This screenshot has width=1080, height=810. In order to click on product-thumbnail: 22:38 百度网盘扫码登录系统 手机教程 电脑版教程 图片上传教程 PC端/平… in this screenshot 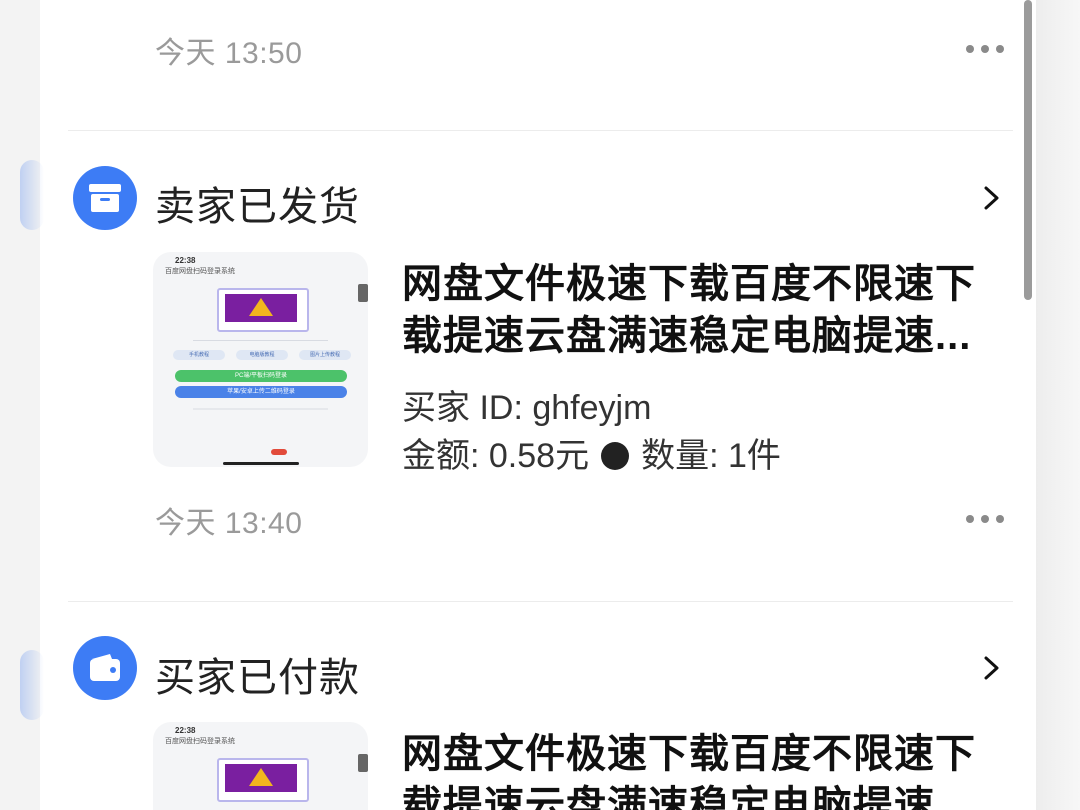, I will do `click(260, 359)`.